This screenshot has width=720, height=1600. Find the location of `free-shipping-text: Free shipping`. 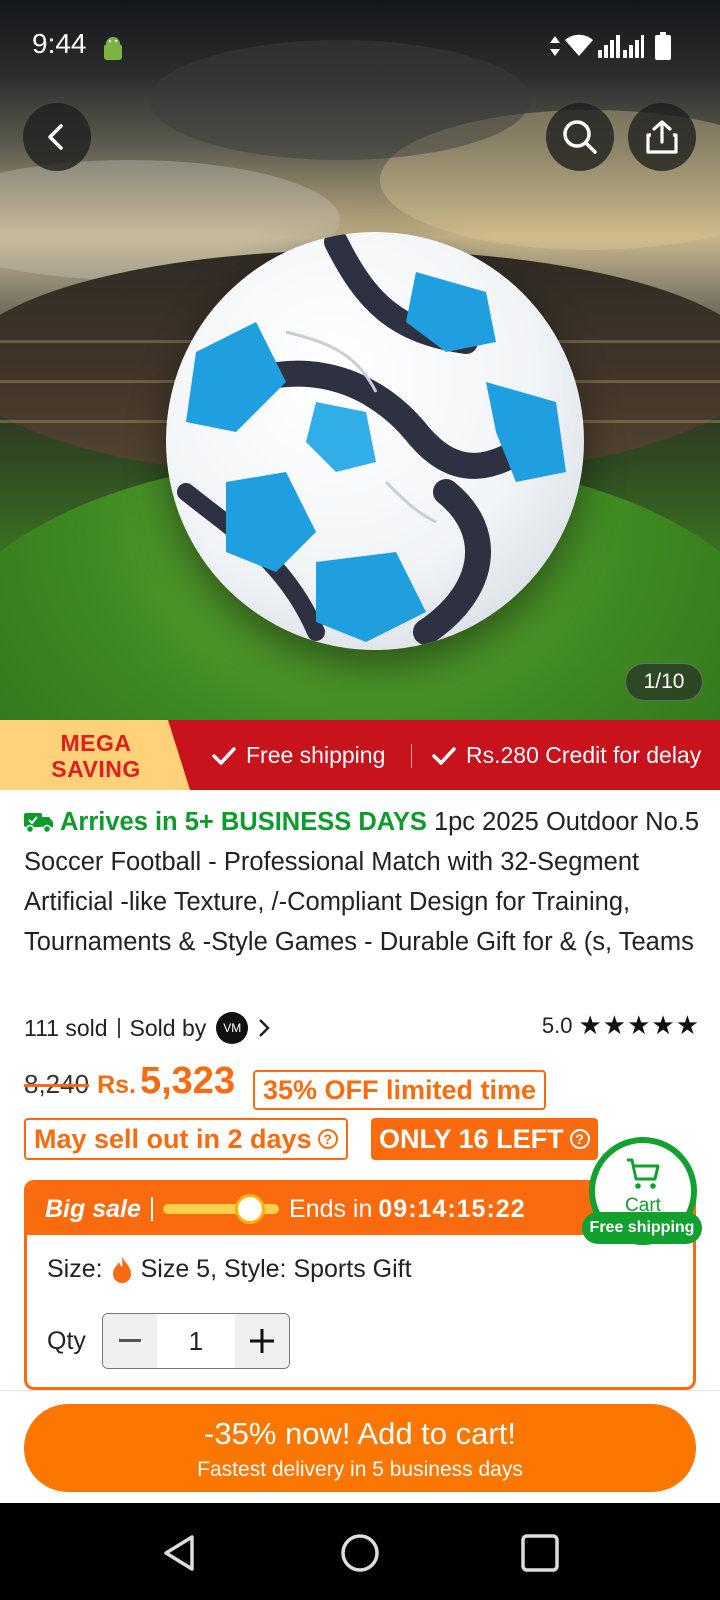

free-shipping-text: Free shipping is located at coordinates (316, 755).